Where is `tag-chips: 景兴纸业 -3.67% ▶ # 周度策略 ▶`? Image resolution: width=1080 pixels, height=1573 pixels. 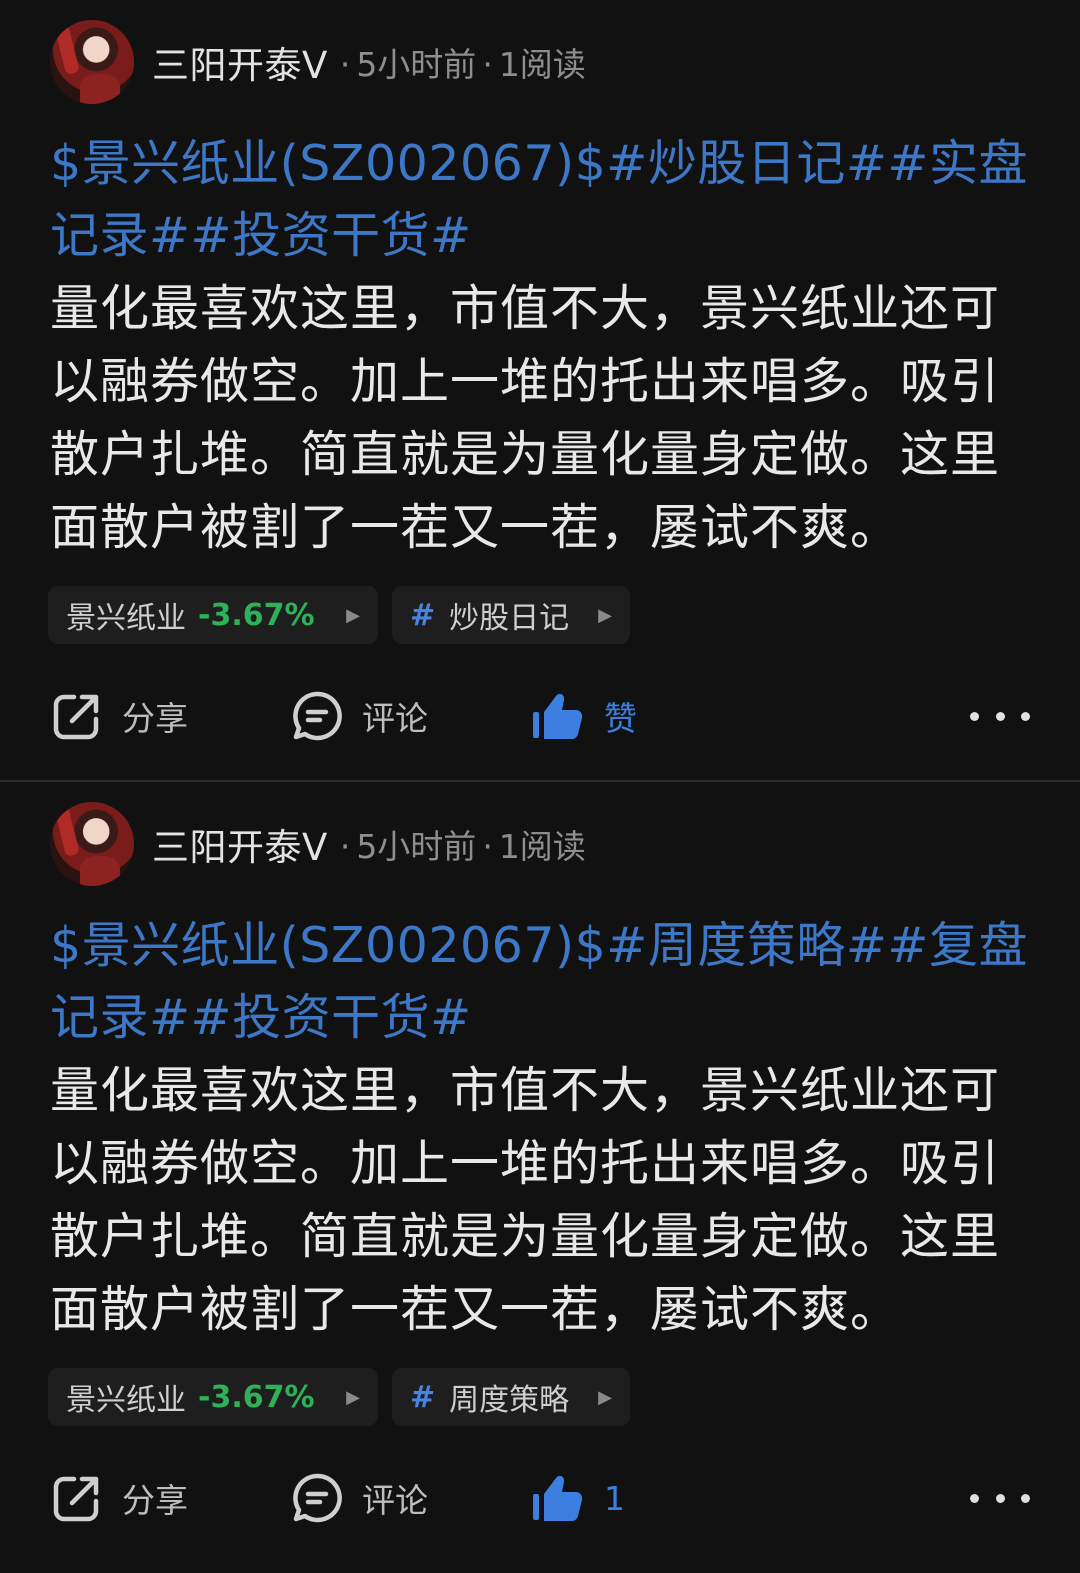 tag-chips: 景兴纸业 -3.67% ▶ # 周度策略 ▶ is located at coordinates (339, 1397).